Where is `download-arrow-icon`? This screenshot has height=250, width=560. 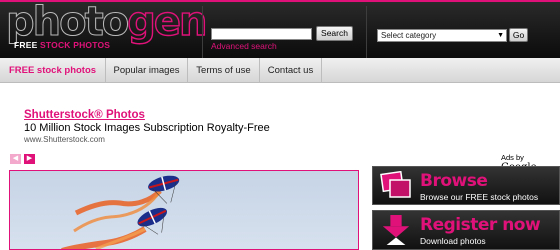 download-arrow-icon is located at coordinates (396, 230).